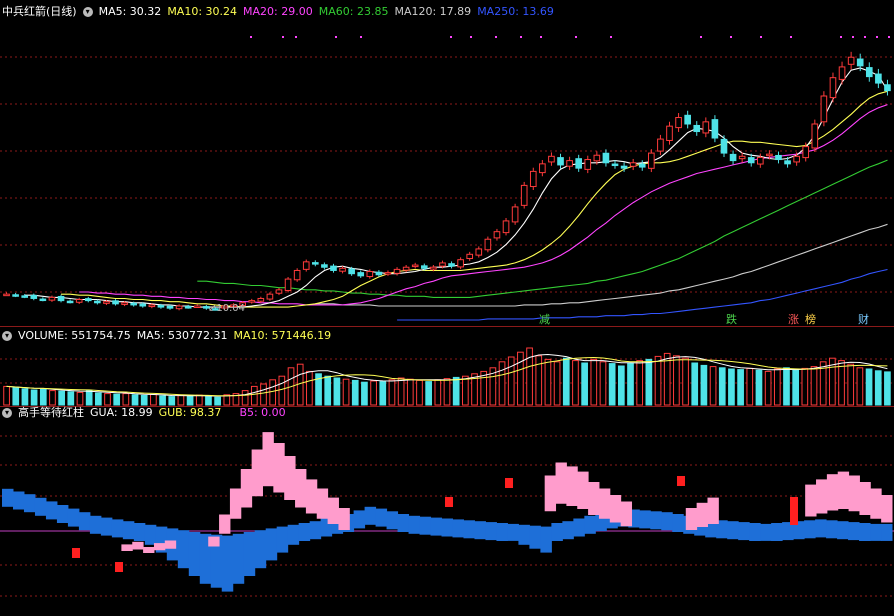 The width and height of the screenshot is (894, 616). What do you see at coordinates (39, 12) in the screenshot?
I see `stock-title: 中兵红箭(日线)` at bounding box center [39, 12].